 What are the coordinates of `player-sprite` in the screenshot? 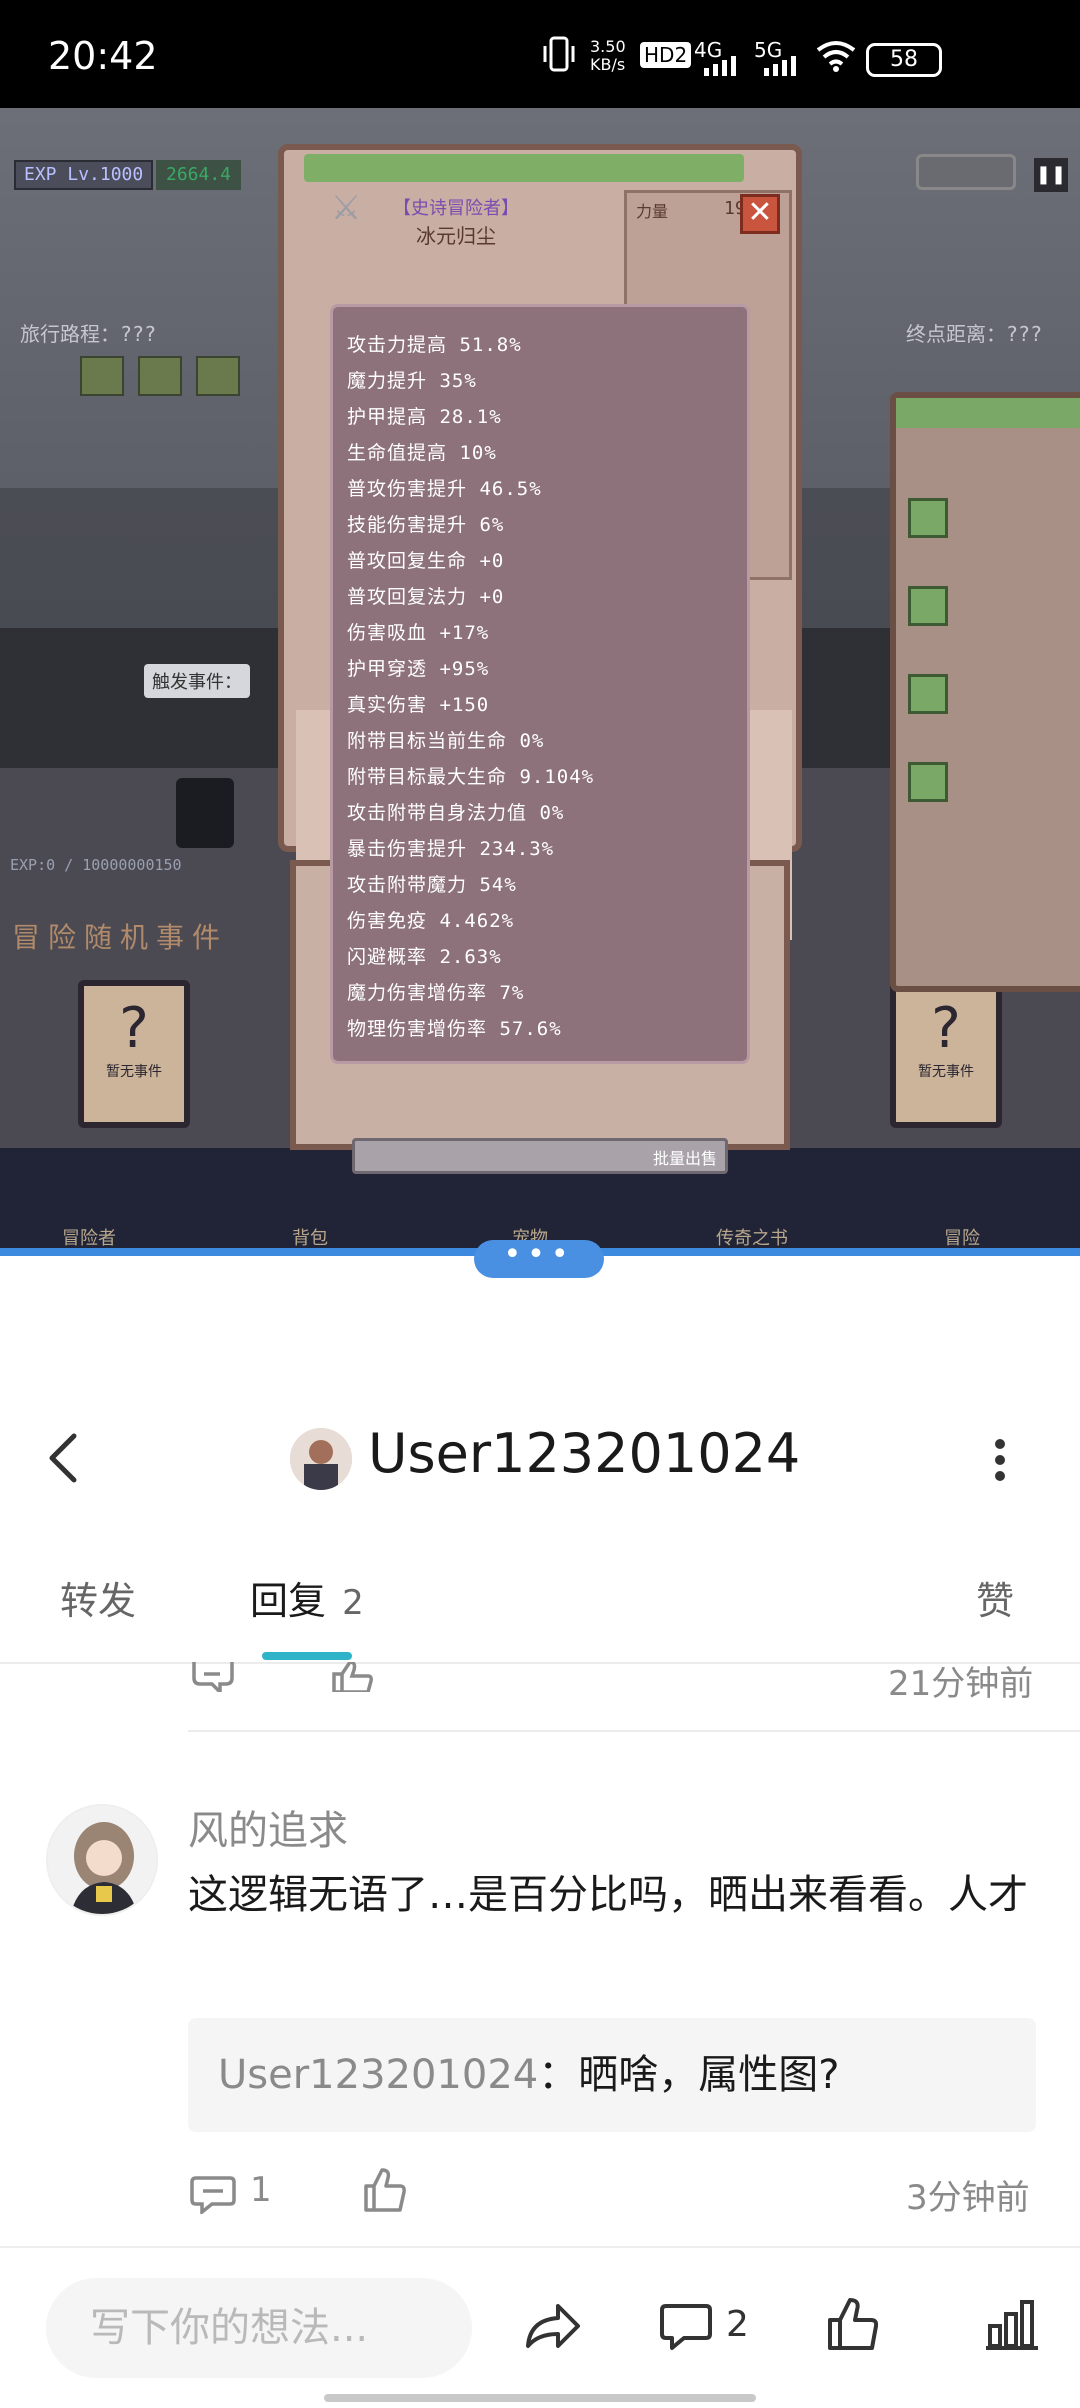 It's located at (205, 813).